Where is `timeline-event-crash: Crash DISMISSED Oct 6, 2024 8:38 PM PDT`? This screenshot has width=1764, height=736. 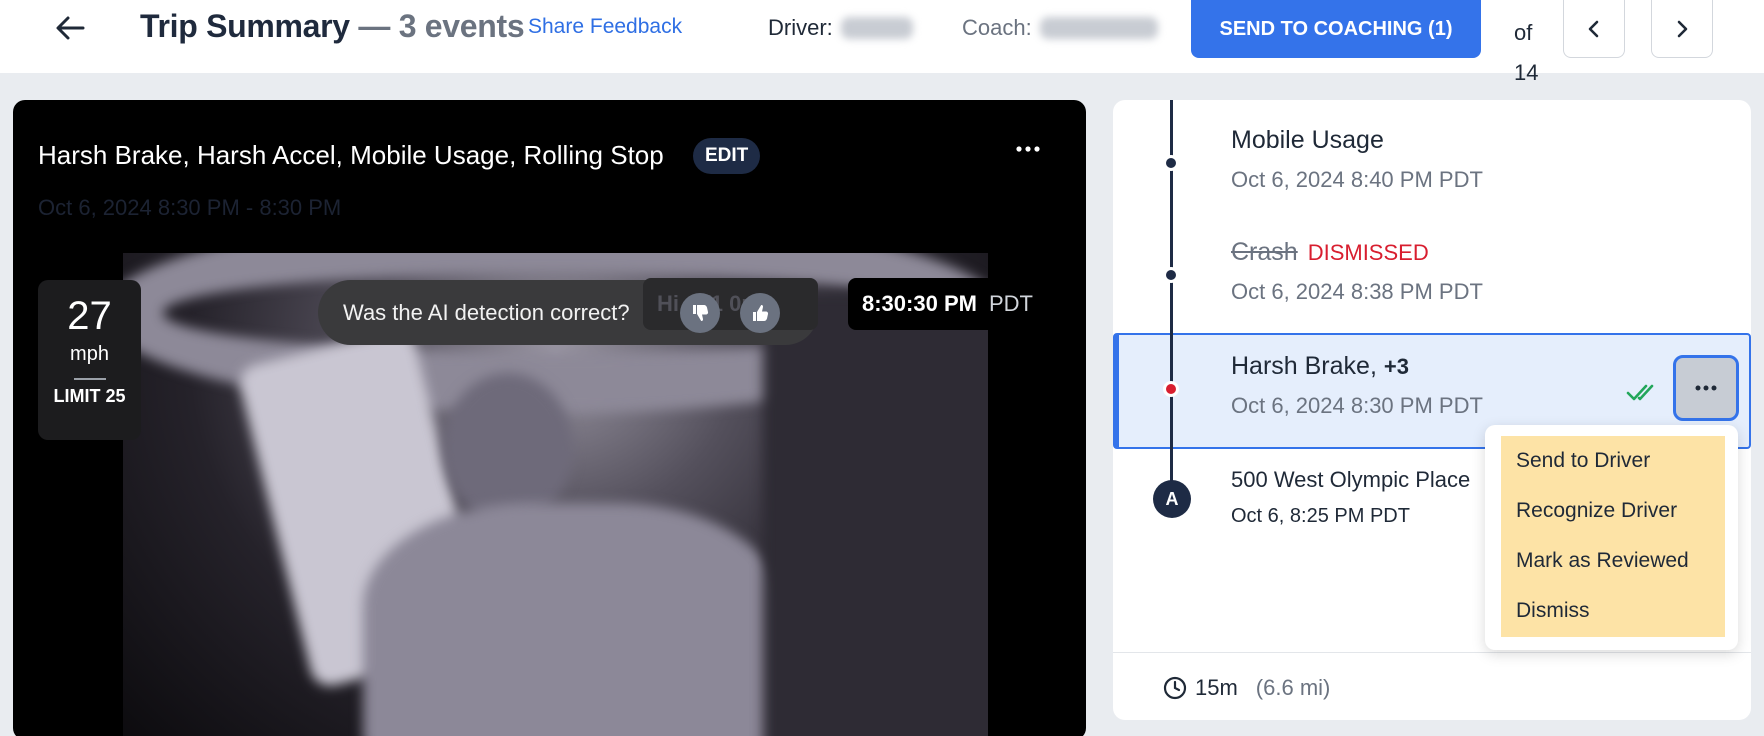 timeline-event-crash: Crash DISMISSED Oct 6, 2024 8:38 PM PDT is located at coordinates (1357, 271).